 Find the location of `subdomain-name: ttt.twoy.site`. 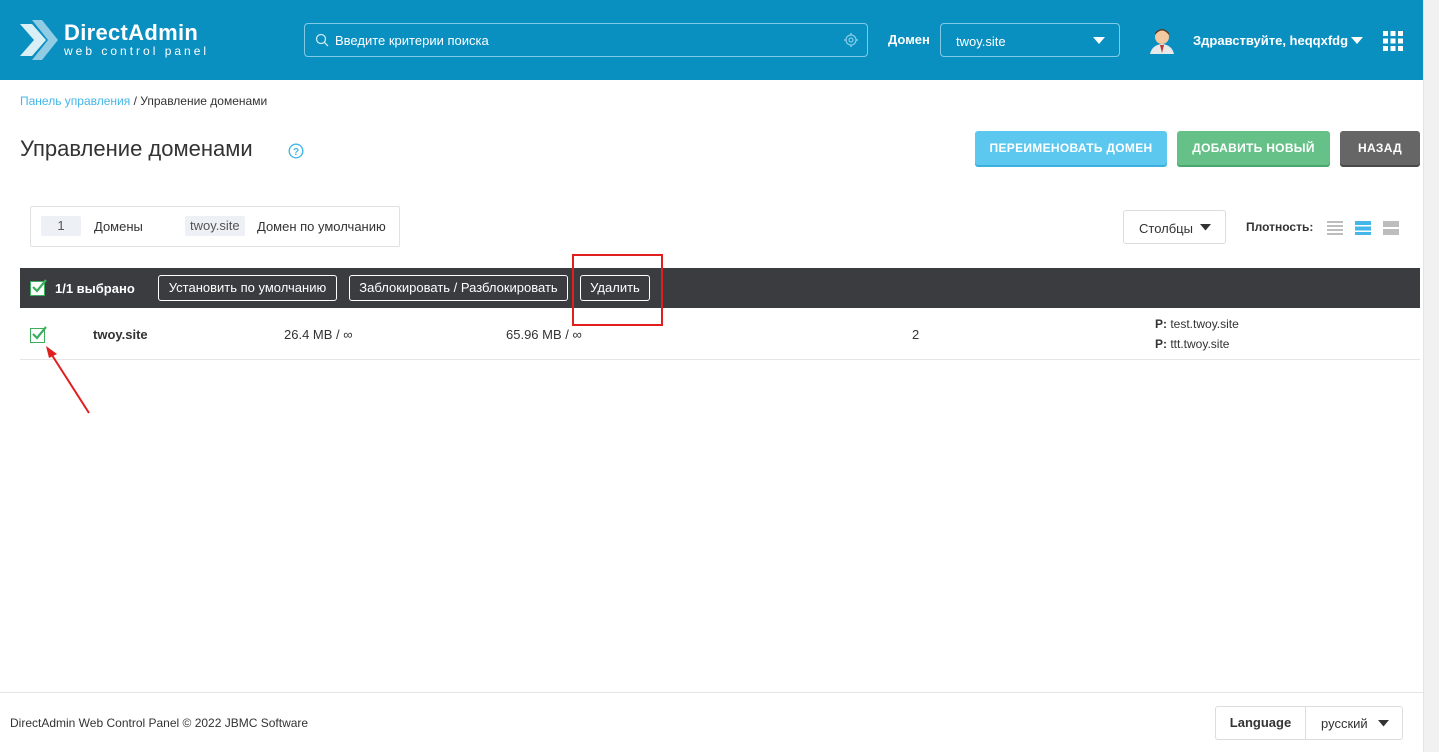

subdomain-name: ttt.twoy.site is located at coordinates (1199, 344).